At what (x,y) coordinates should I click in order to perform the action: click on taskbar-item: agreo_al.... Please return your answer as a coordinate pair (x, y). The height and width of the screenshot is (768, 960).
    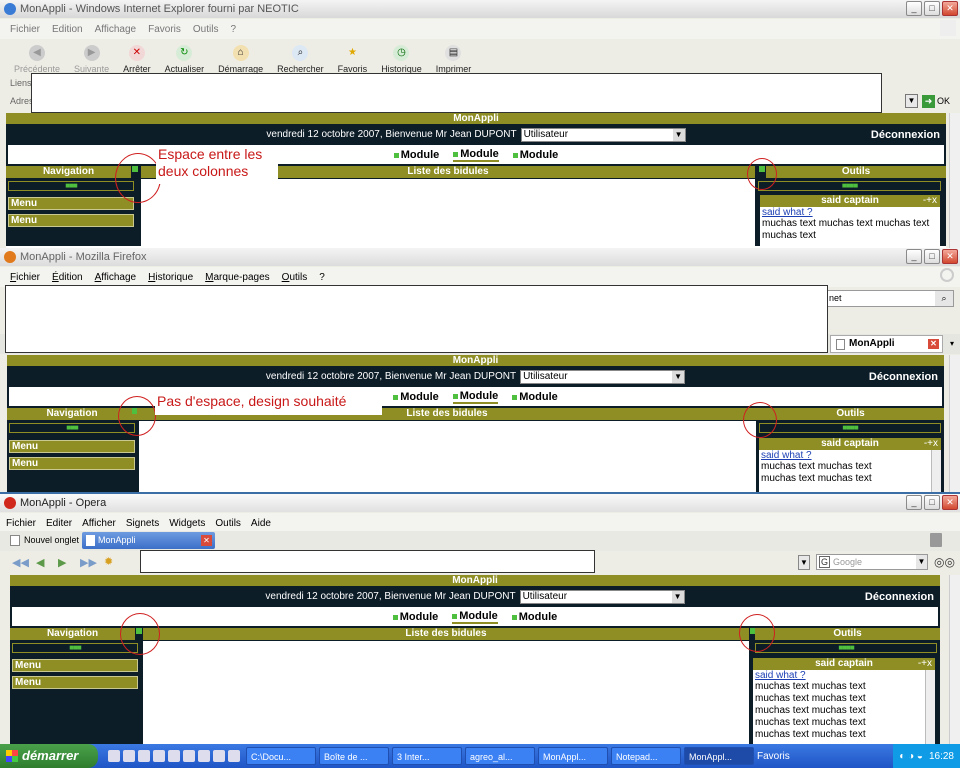
    Looking at the image, I should click on (500, 756).